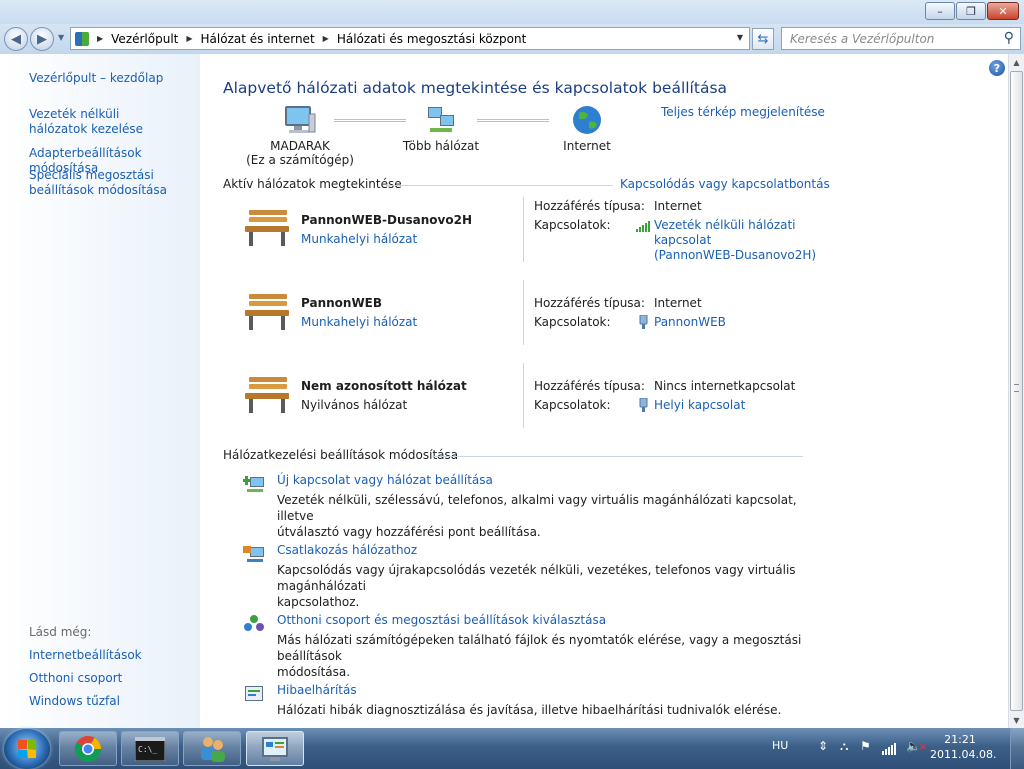 The image size is (1024, 769). What do you see at coordinates (699, 405) in the screenshot?
I see `local-connection-link: Helyi kapcsolat` at bounding box center [699, 405].